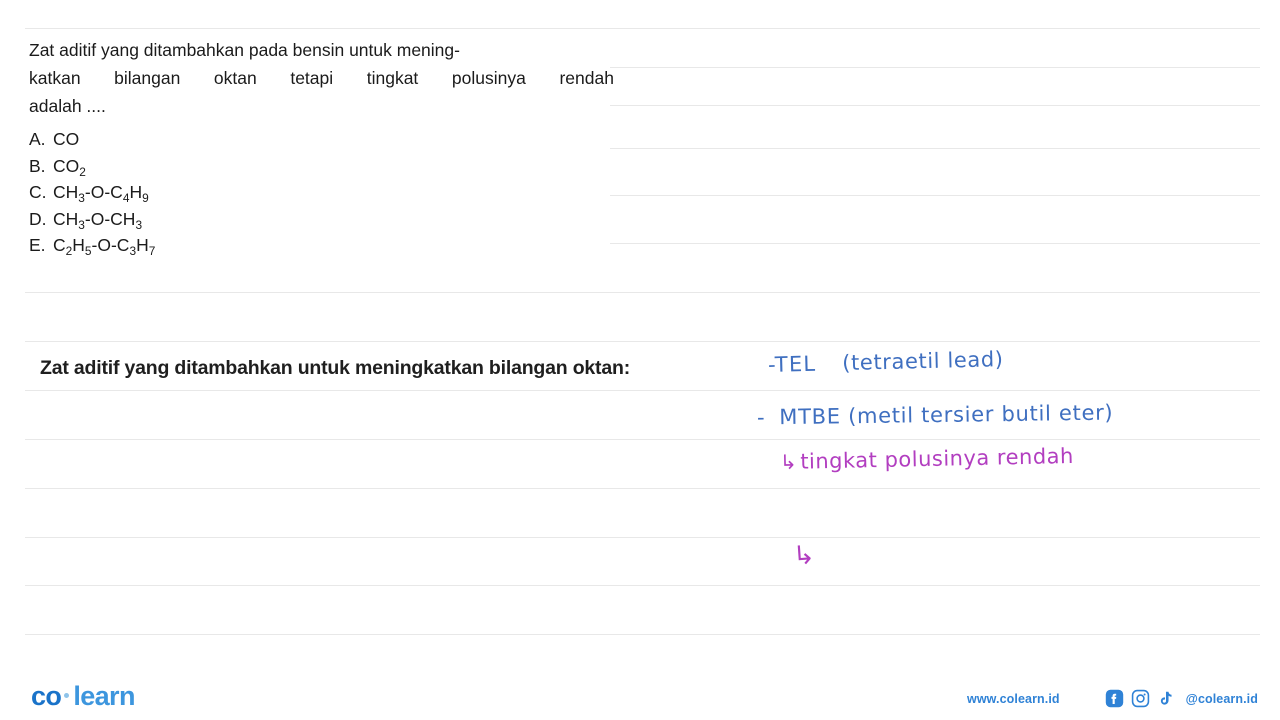 Image resolution: width=1280 pixels, height=720 pixels. Describe the element at coordinates (1222, 699) in the screenshot. I see `social-handle: @colearn.id` at that location.